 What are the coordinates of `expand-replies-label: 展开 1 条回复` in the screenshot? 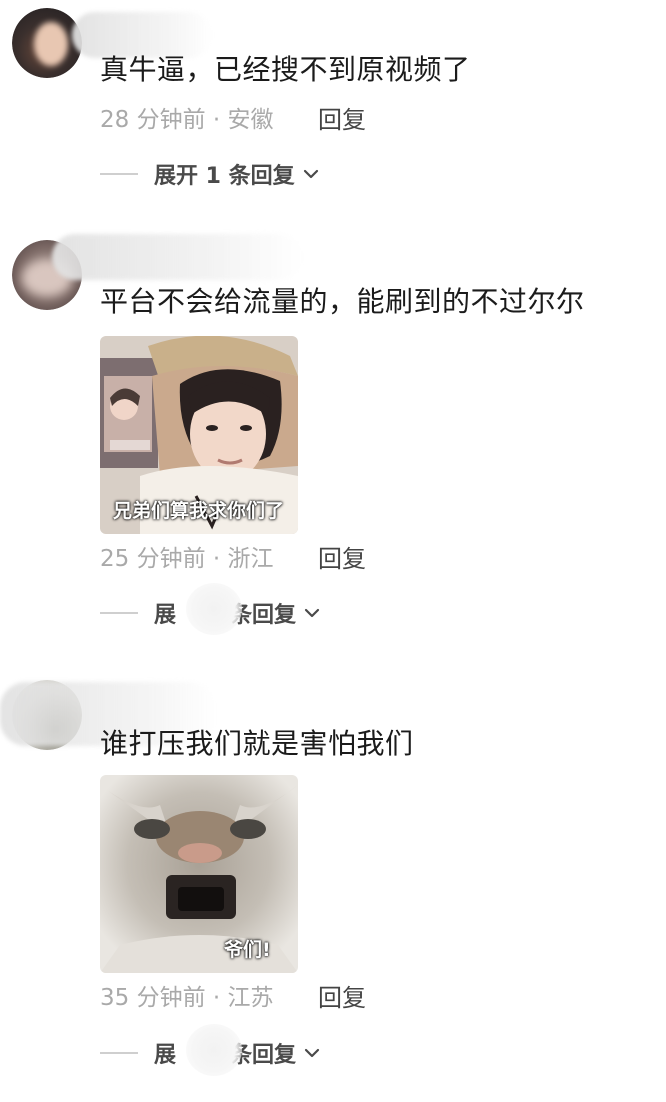 It's located at (224, 176).